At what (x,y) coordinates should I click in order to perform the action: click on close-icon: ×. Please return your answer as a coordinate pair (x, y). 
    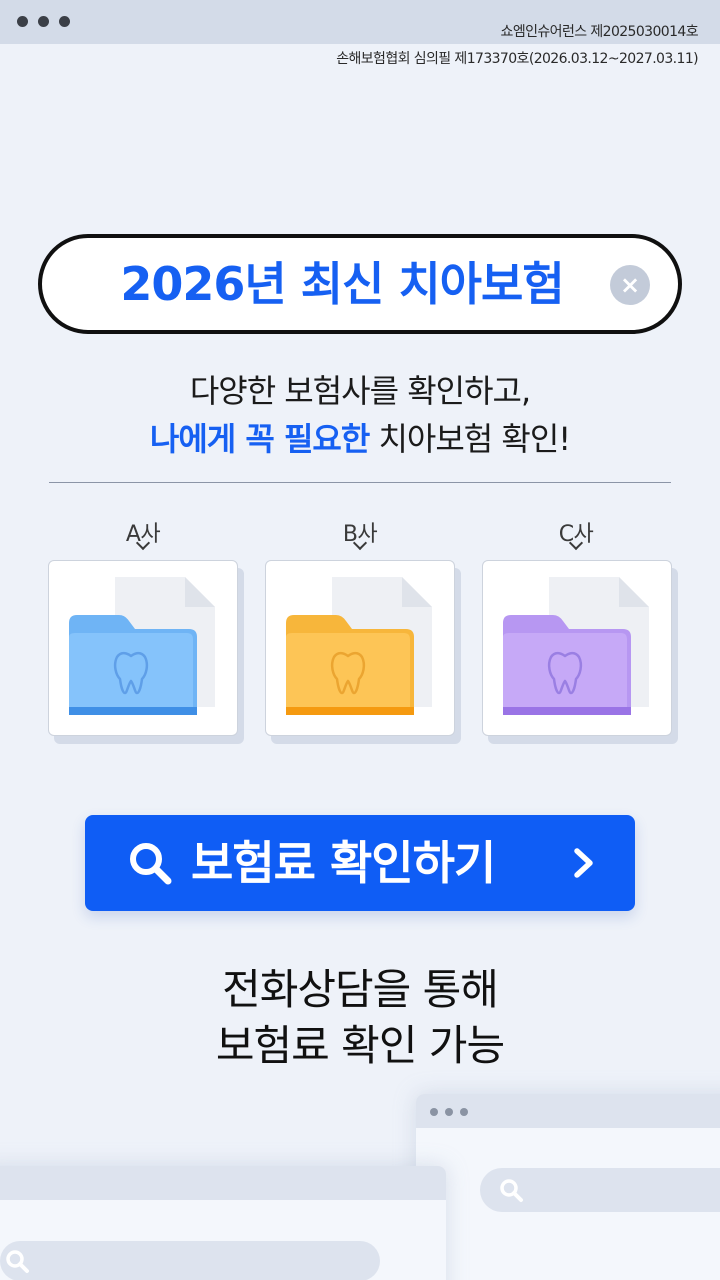
    Looking at the image, I should click on (630, 285).